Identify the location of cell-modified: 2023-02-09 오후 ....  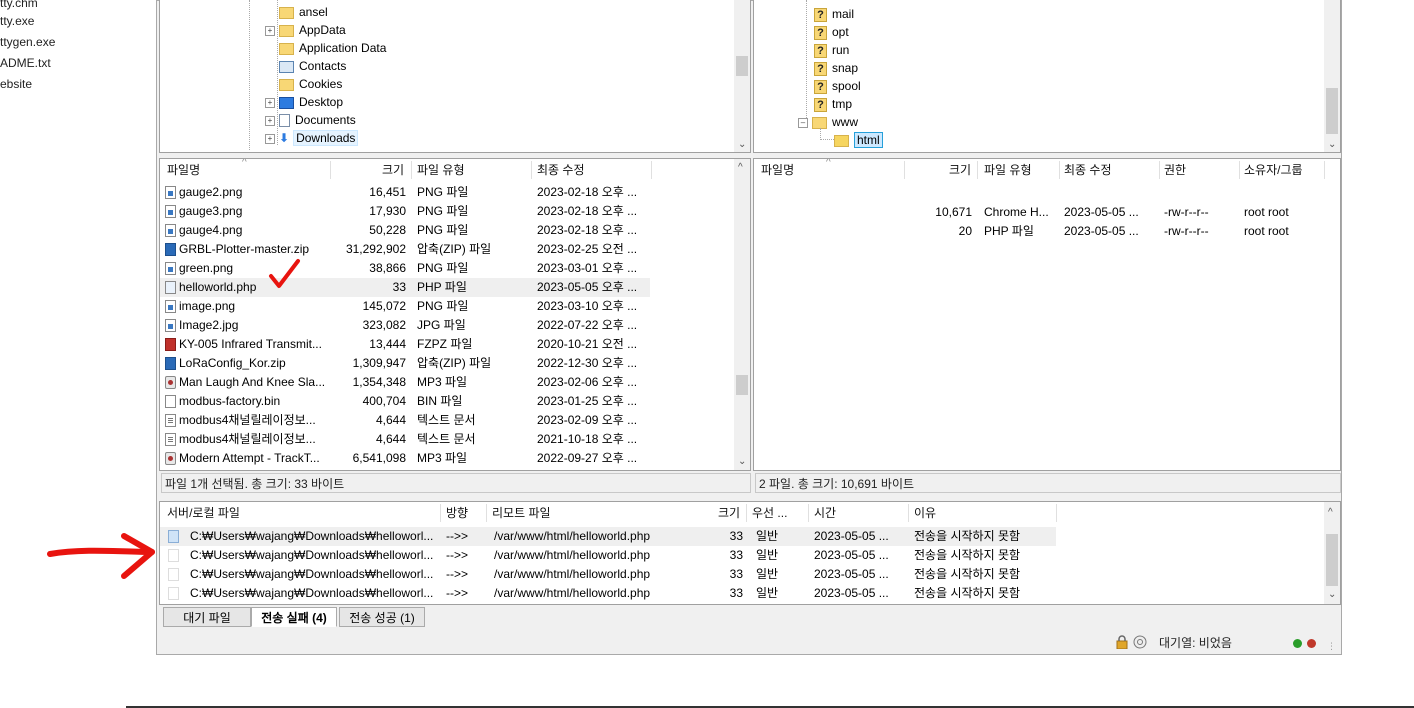
(587, 420).